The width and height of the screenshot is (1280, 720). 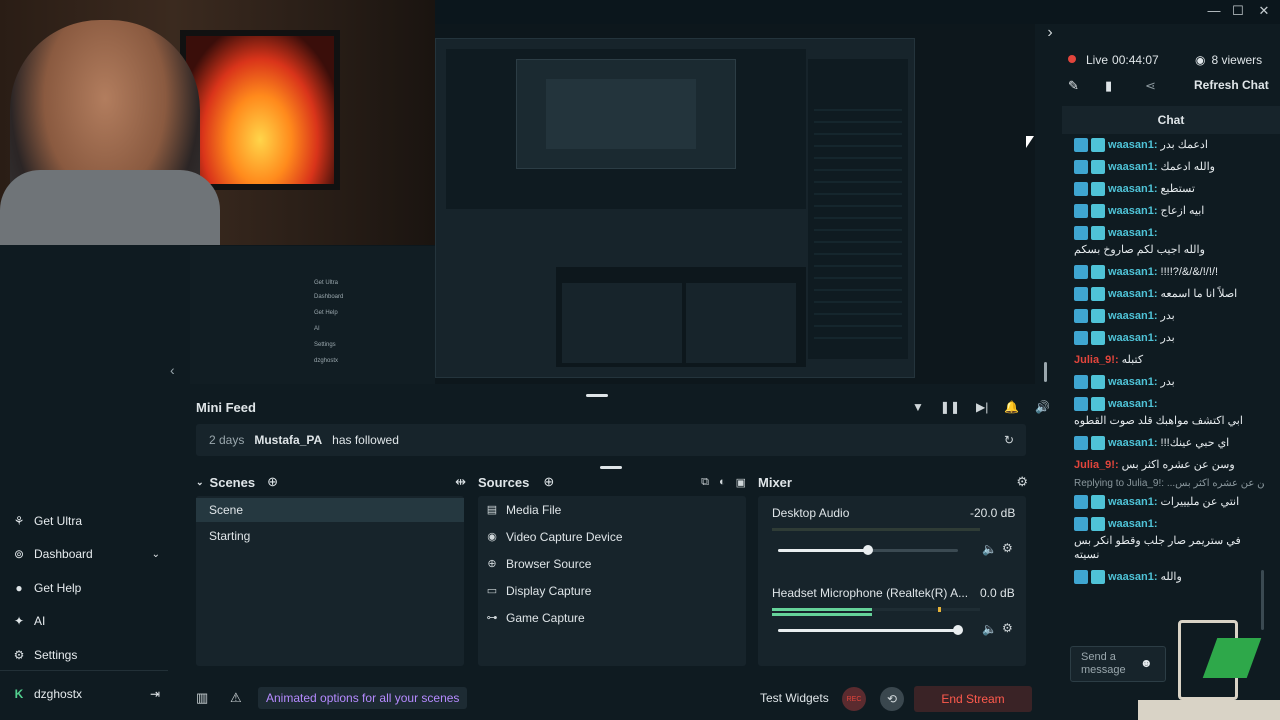 I want to click on webcam-icon: ◉, so click(x=492, y=537).